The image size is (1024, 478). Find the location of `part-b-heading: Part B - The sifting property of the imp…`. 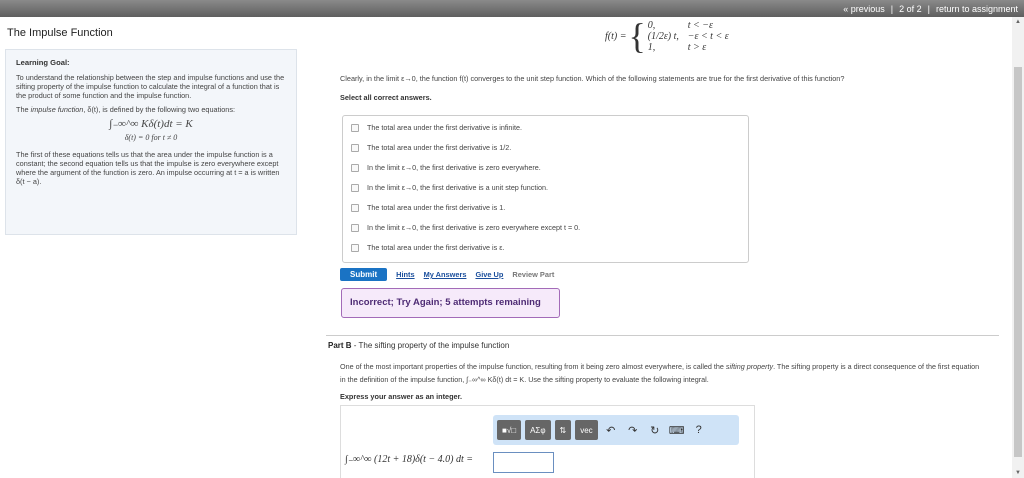

part-b-heading: Part B - The sifting property of the imp… is located at coordinates (418, 345).